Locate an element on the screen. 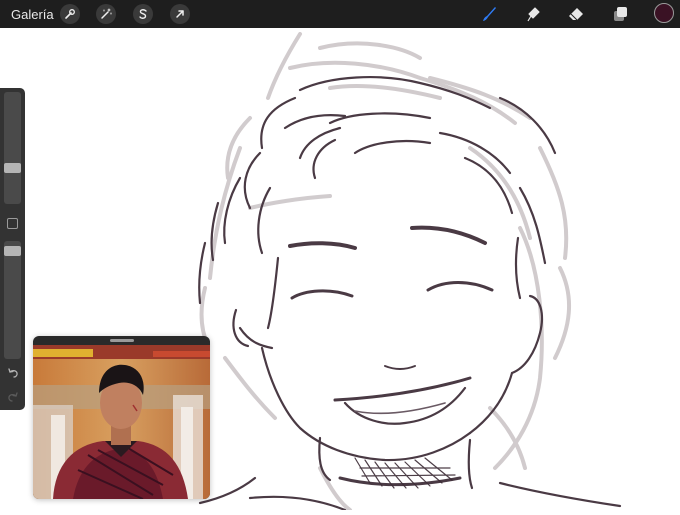 This screenshot has height=515, width=680. brush-size-slider is located at coordinates (12, 148).